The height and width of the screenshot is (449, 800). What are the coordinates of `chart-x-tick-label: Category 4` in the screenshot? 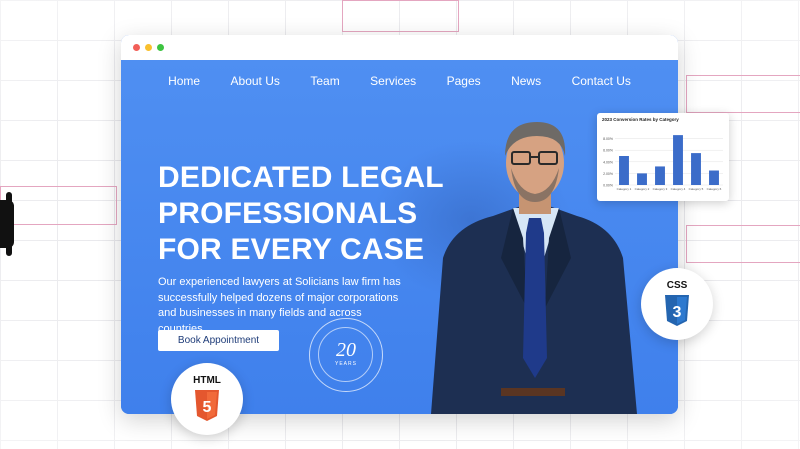 It's located at (678, 189).